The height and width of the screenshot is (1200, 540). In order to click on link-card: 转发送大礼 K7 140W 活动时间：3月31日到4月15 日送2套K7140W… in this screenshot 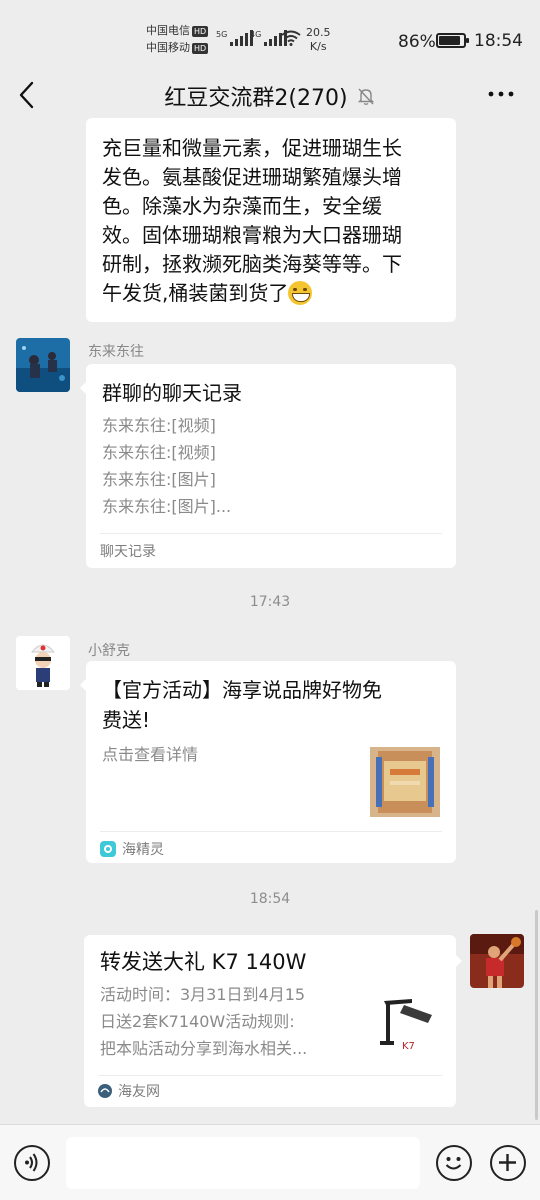, I will do `click(273, 1021)`.